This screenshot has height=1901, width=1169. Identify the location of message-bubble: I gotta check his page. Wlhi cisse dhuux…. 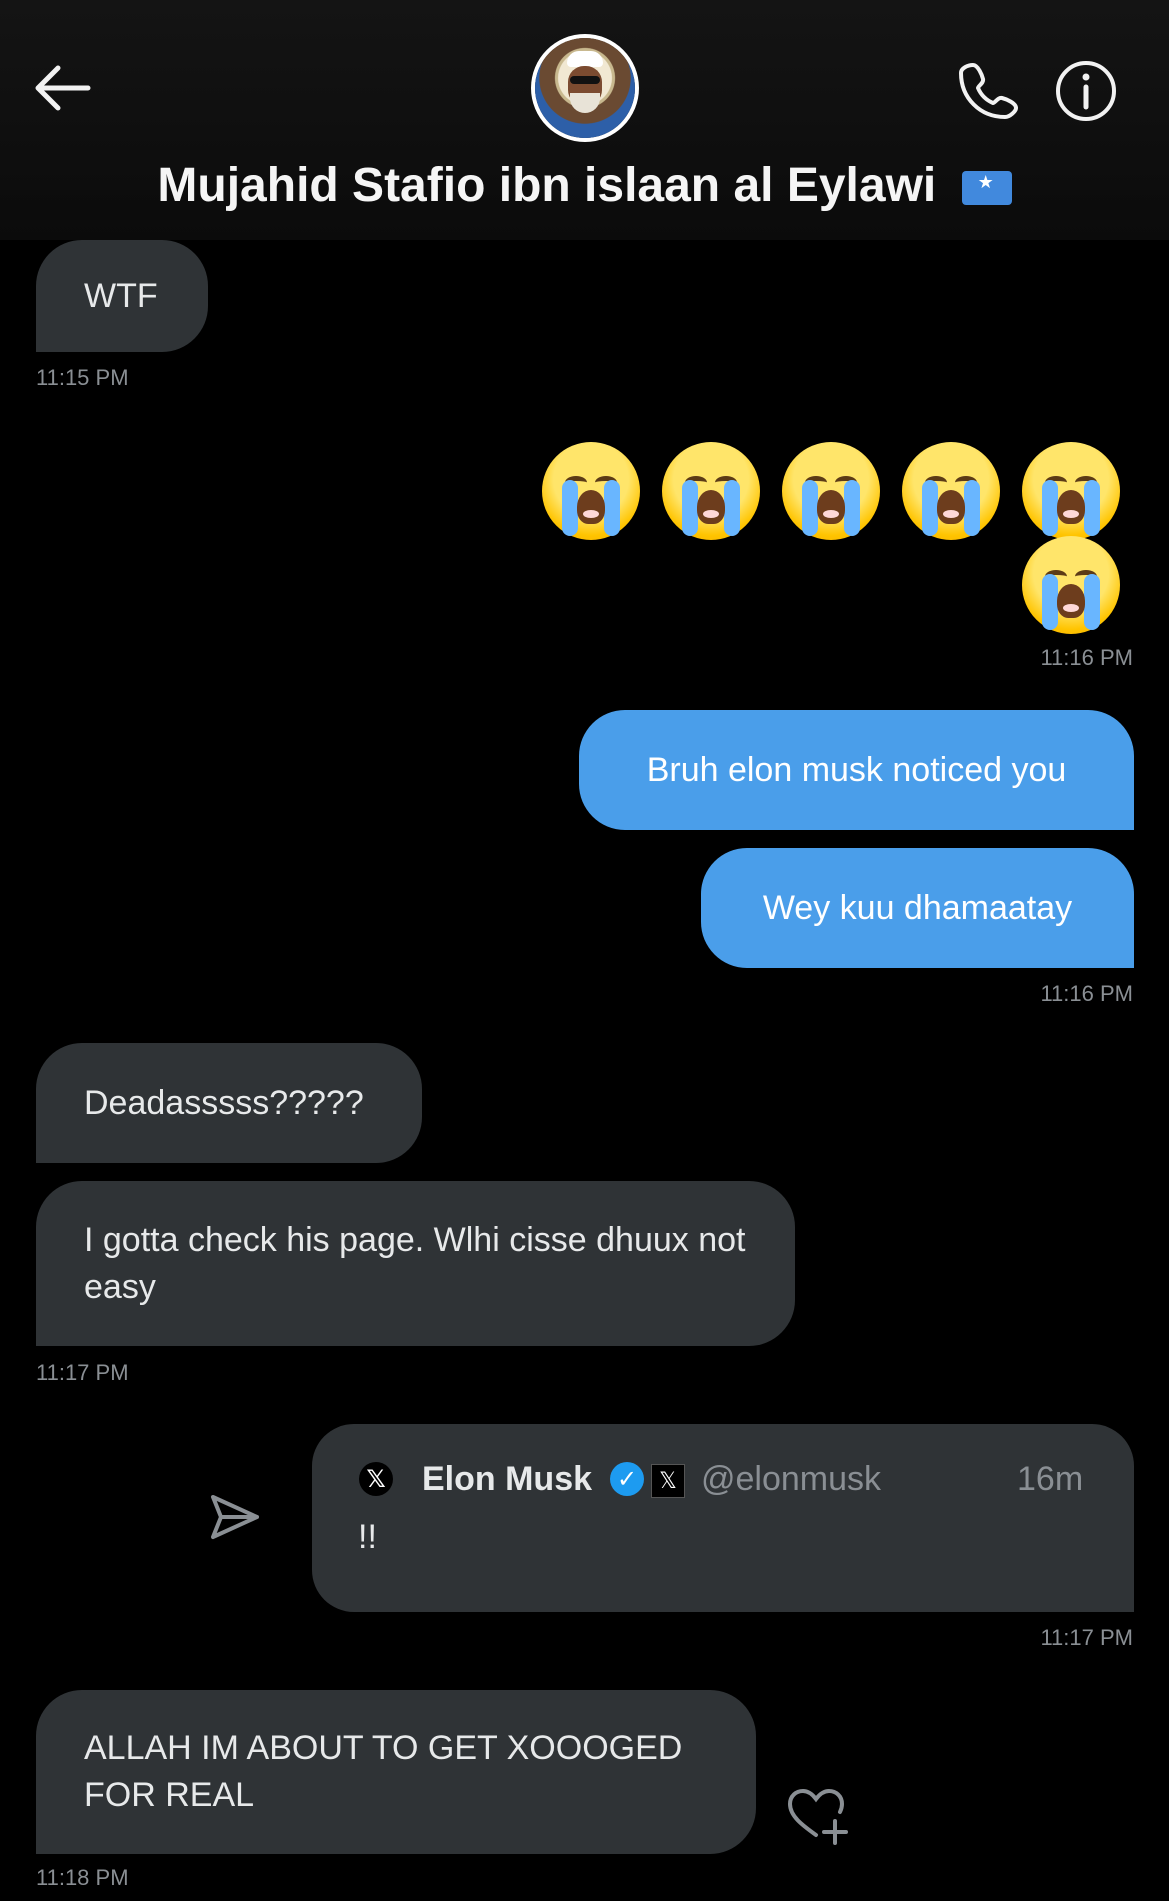
(415, 1263).